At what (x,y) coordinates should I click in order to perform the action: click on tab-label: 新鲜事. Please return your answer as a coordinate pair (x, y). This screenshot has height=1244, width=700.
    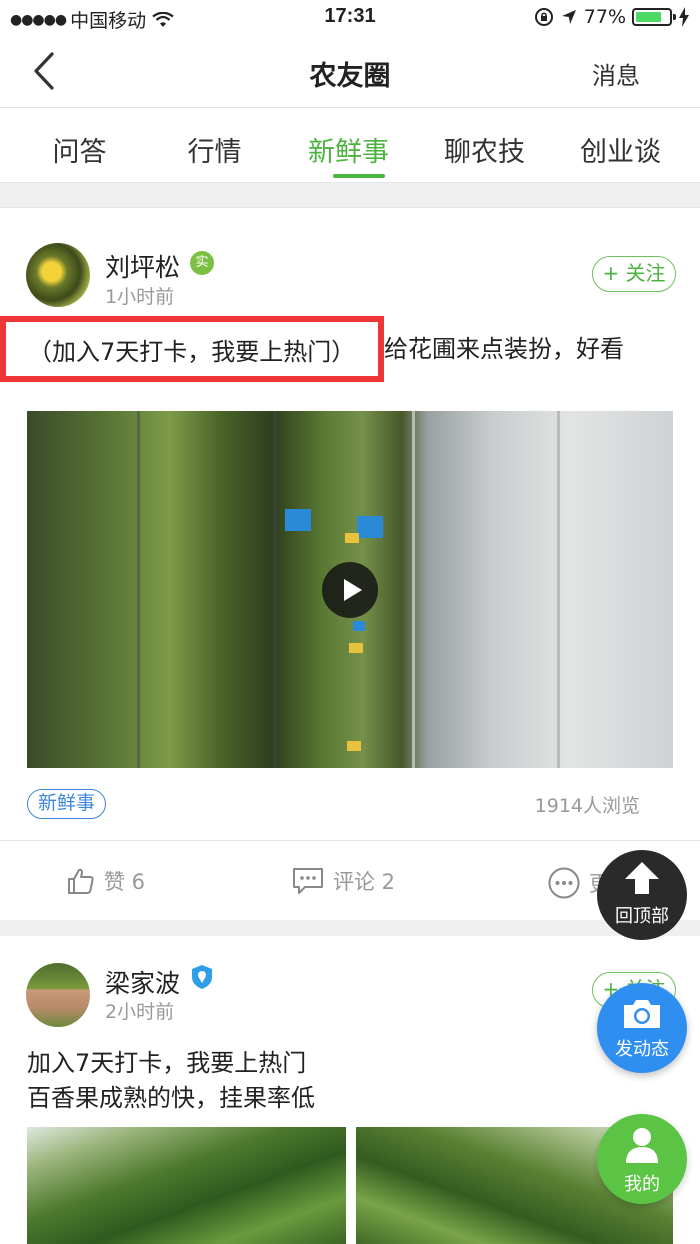
    Looking at the image, I should click on (348, 152).